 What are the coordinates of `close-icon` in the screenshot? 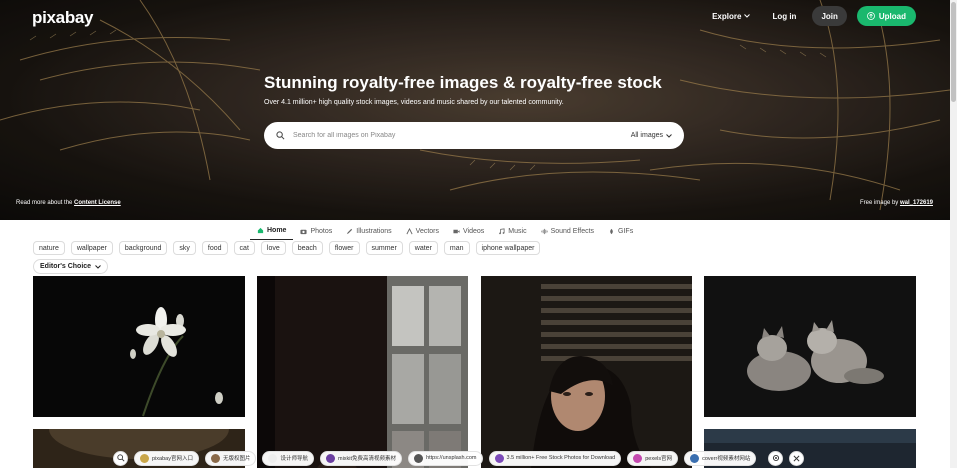 It's located at (796, 458).